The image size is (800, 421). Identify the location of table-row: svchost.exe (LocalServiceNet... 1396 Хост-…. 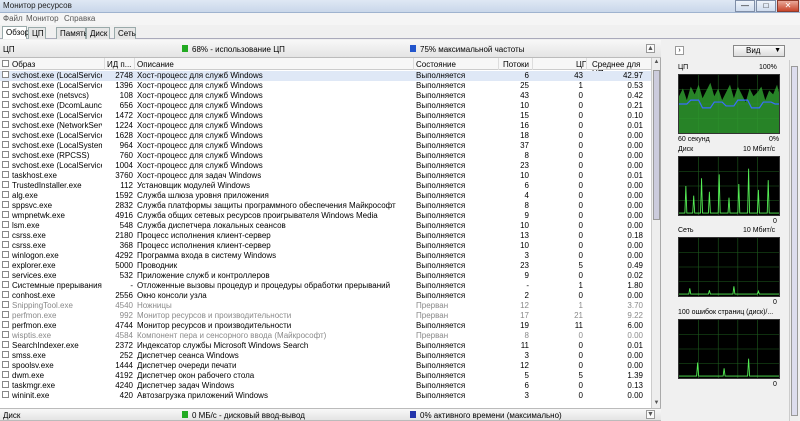
(325, 86).